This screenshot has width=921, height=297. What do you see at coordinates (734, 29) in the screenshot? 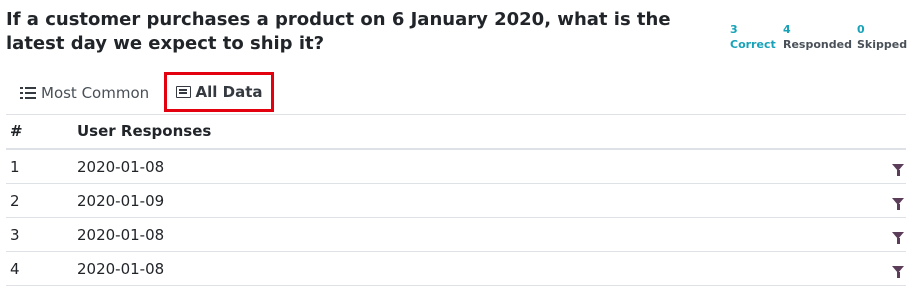
I see `stat-correct-value: 3` at bounding box center [734, 29].